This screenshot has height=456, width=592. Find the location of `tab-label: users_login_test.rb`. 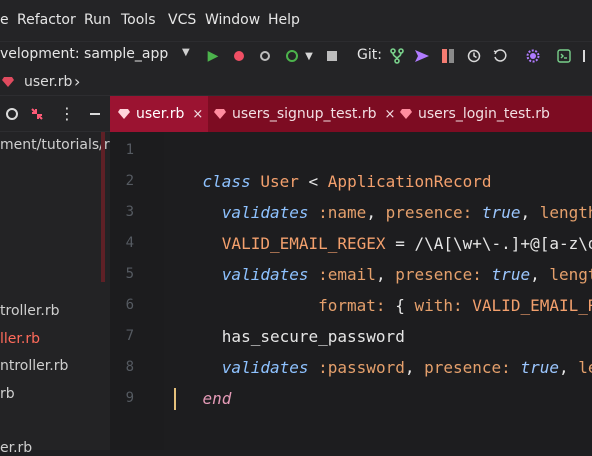

tab-label: users_login_test.rb is located at coordinates (484, 114).